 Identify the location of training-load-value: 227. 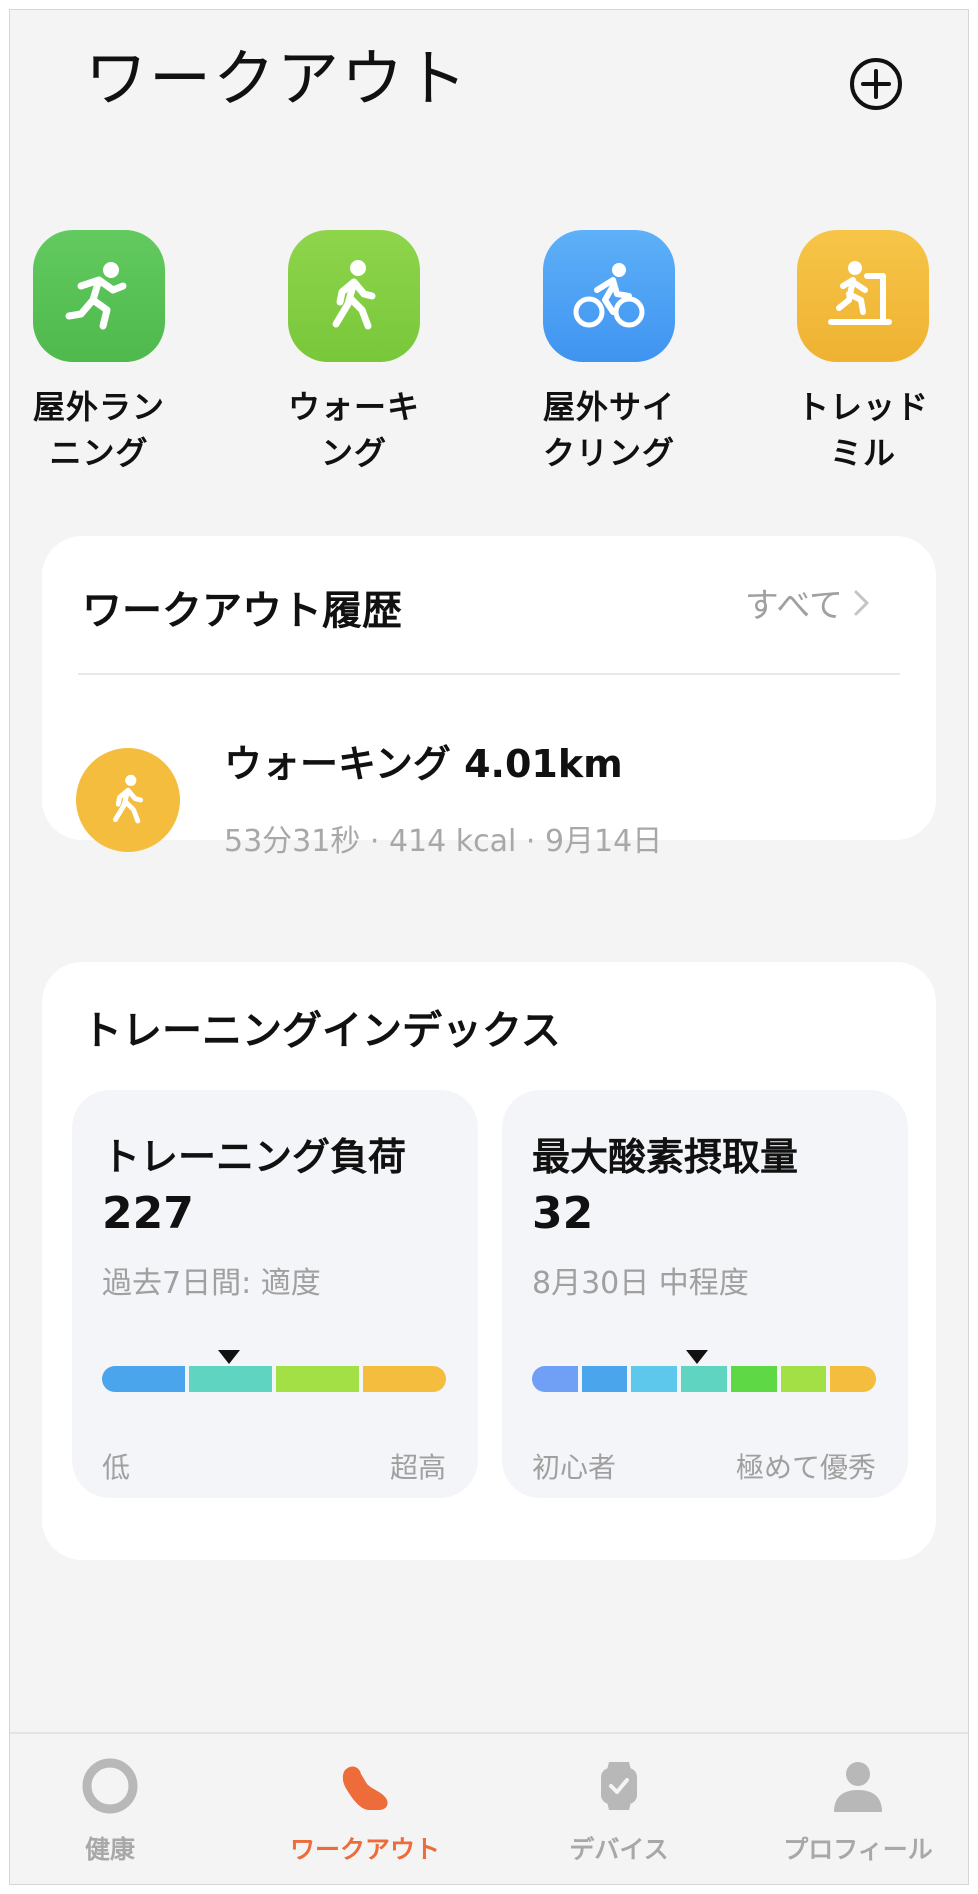
(148, 1213).